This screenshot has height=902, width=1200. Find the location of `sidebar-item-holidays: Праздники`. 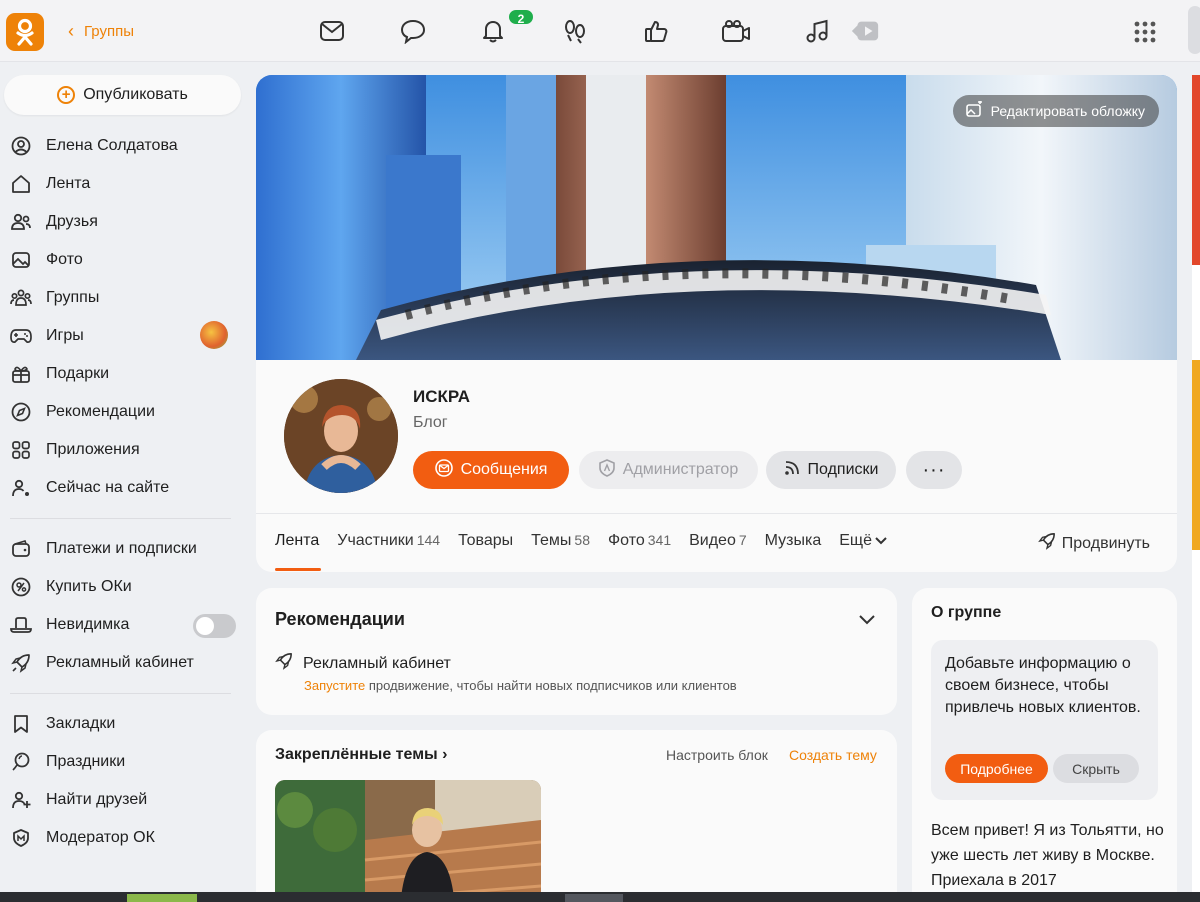

sidebar-item-holidays: Праздники is located at coordinates (122, 762).